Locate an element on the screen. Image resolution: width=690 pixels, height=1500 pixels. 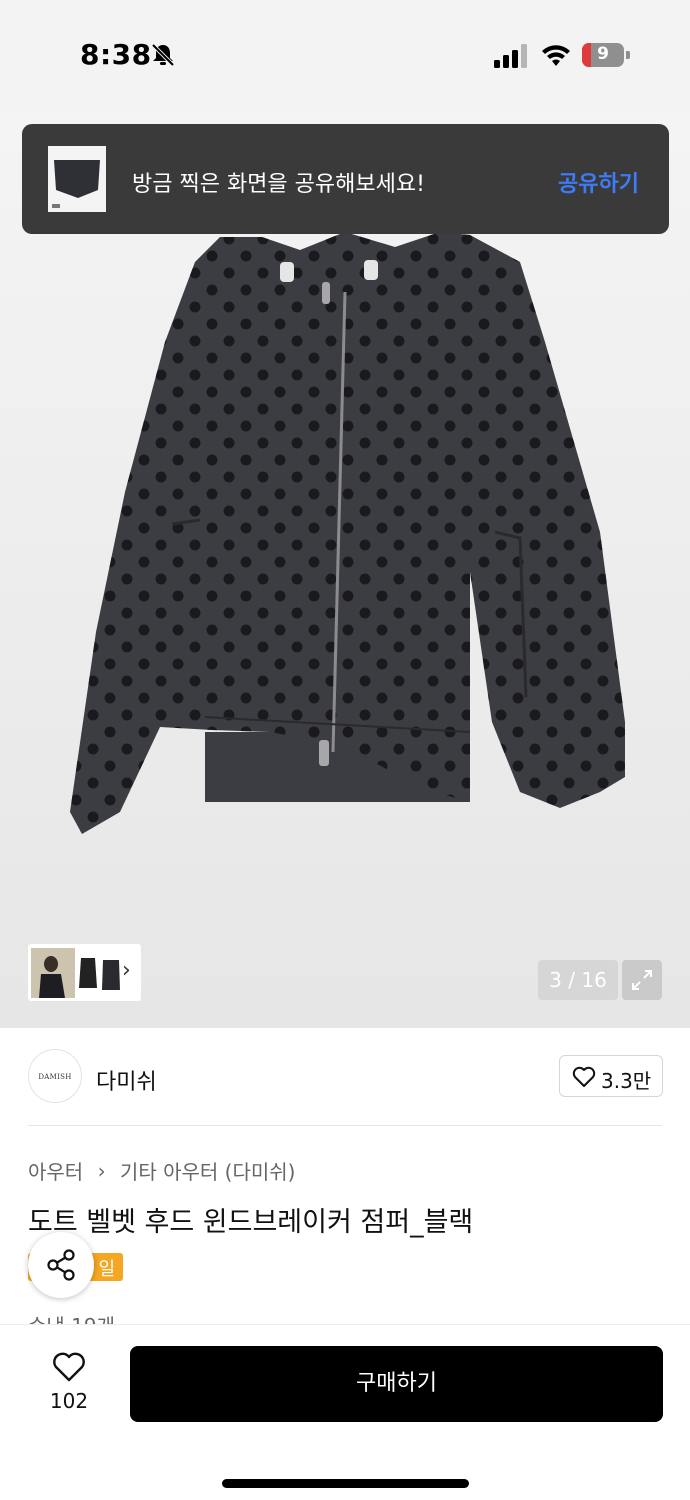
brand-logo: DAMISH is located at coordinates (55, 1076).